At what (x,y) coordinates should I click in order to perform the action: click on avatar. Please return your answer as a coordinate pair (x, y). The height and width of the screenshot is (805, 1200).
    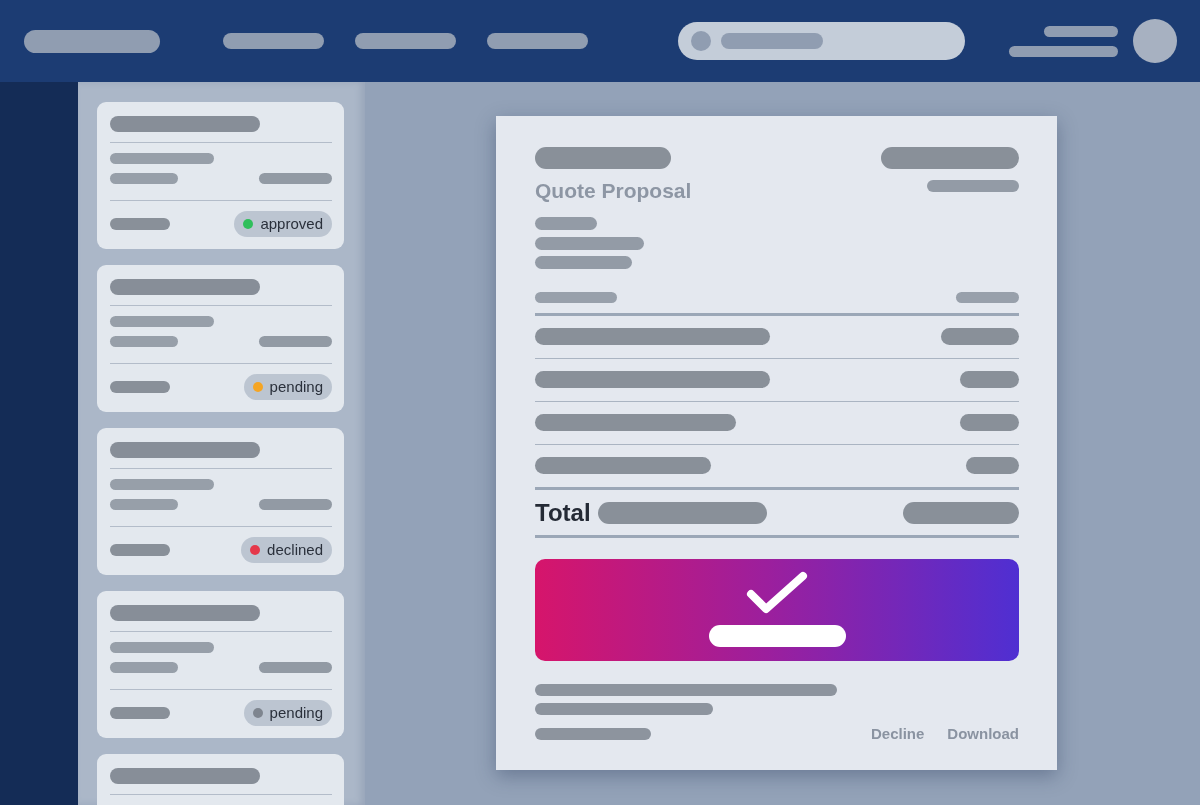
    Looking at the image, I should click on (1155, 41).